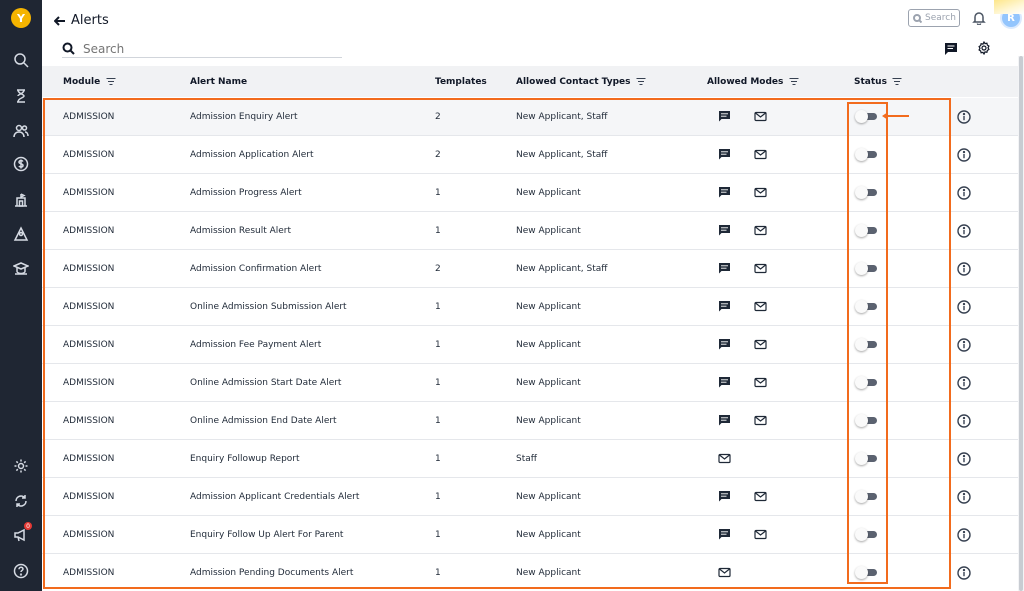 This screenshot has height=591, width=1024. I want to click on global-search-button: Search, so click(934, 18).